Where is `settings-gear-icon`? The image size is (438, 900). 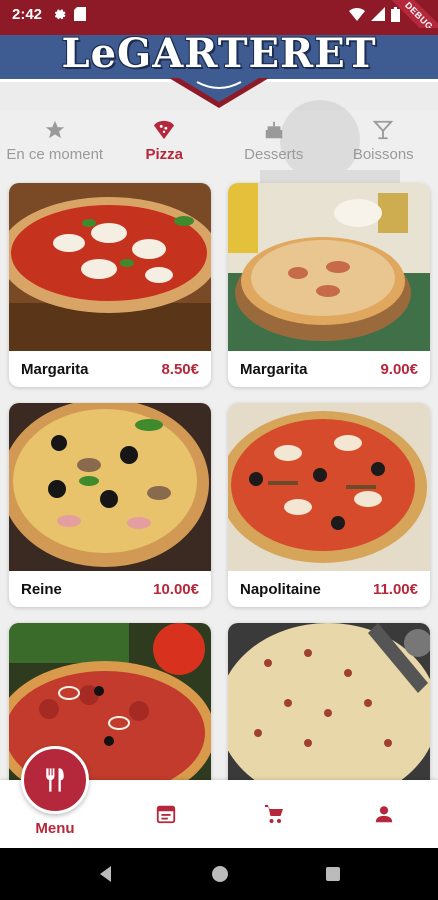
settings-gear-icon is located at coordinates (60, 14).